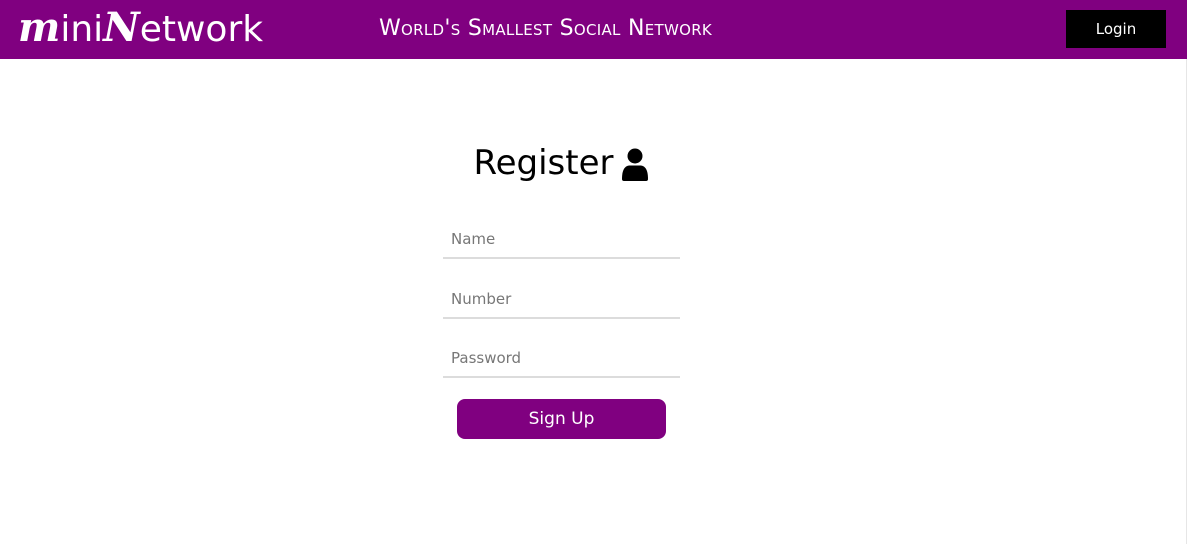 Image resolution: width=1187 pixels, height=544 pixels. Describe the element at coordinates (1116, 29) in the screenshot. I see `login-button: Login` at that location.